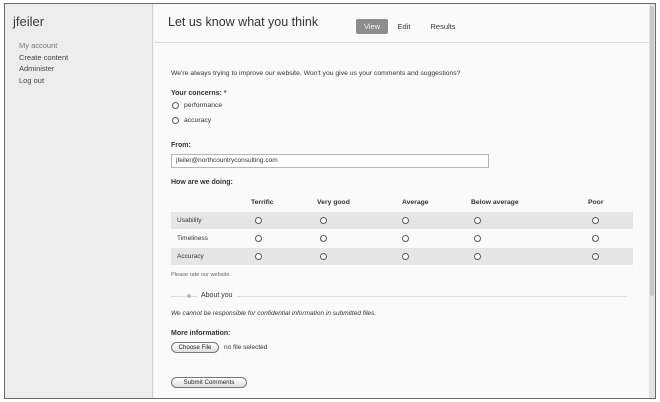 The width and height of the screenshot is (660, 402). I want to click on timeliness-poor-radio, so click(595, 238).